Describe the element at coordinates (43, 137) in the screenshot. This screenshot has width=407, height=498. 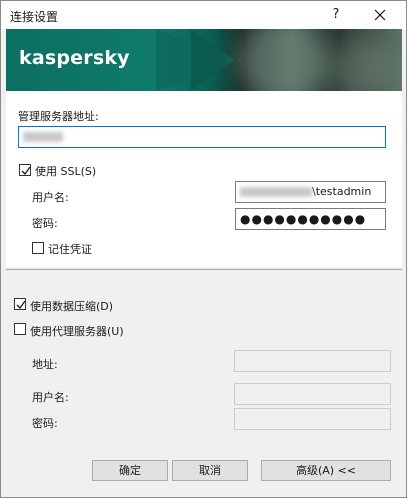
I see `server-address-value-redacted` at that location.